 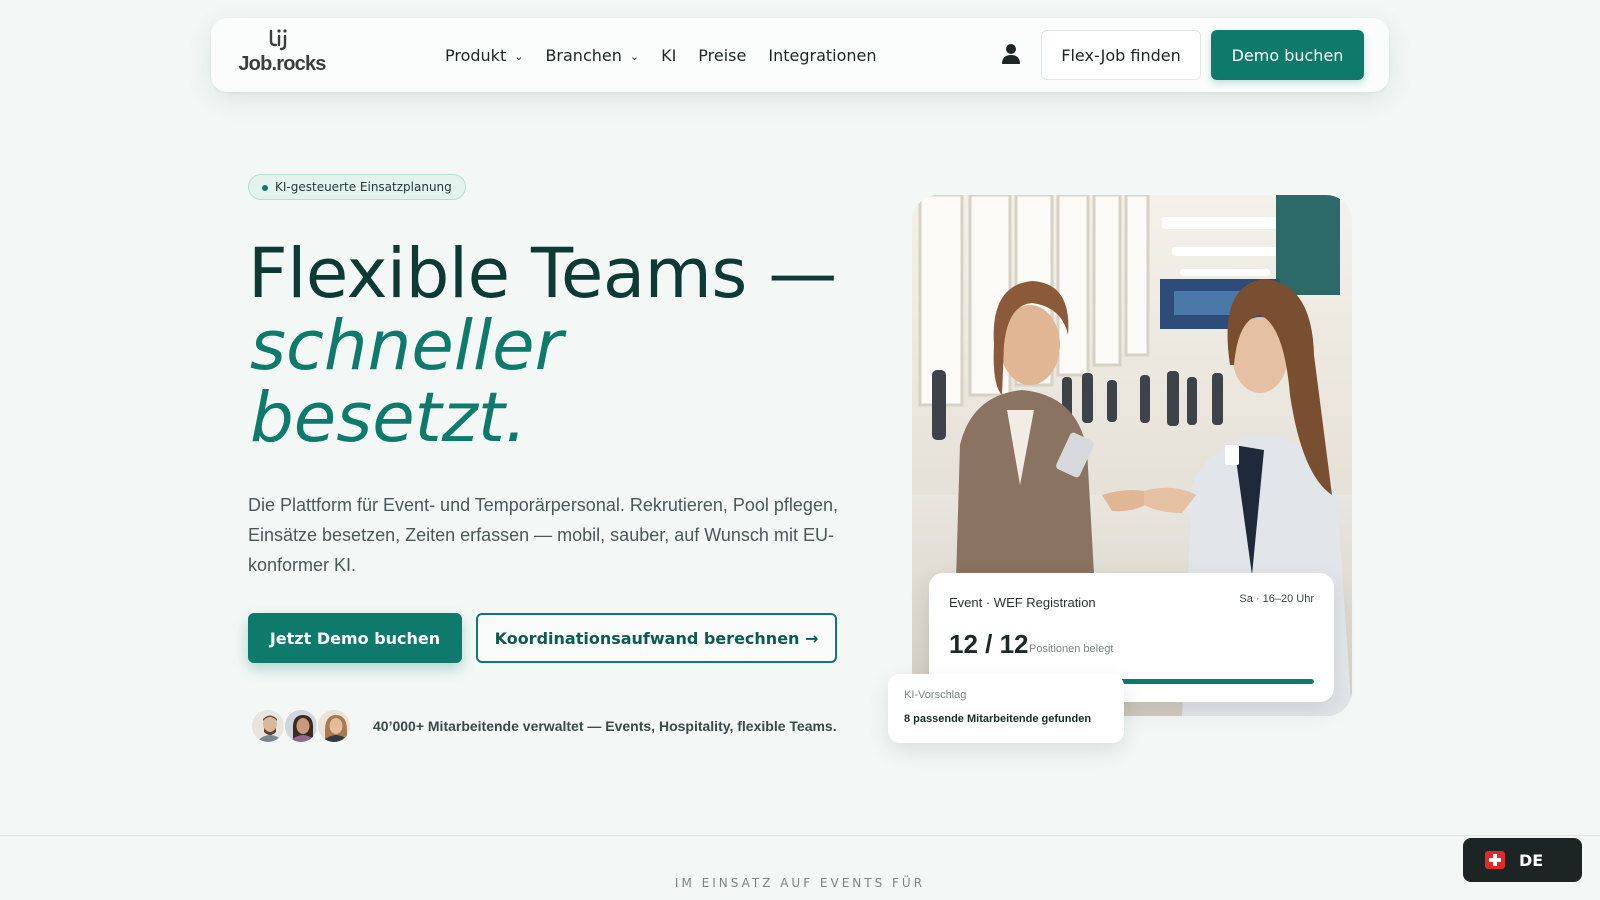 I want to click on language-switcher: DE, so click(x=1522, y=860).